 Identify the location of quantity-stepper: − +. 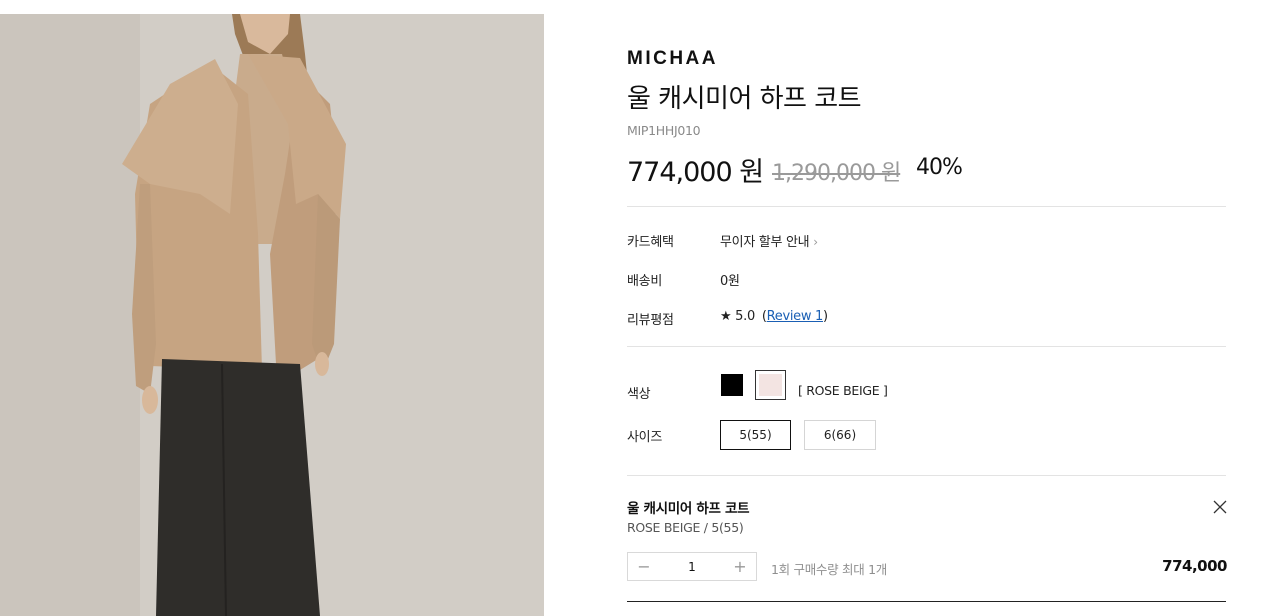
(692, 566).